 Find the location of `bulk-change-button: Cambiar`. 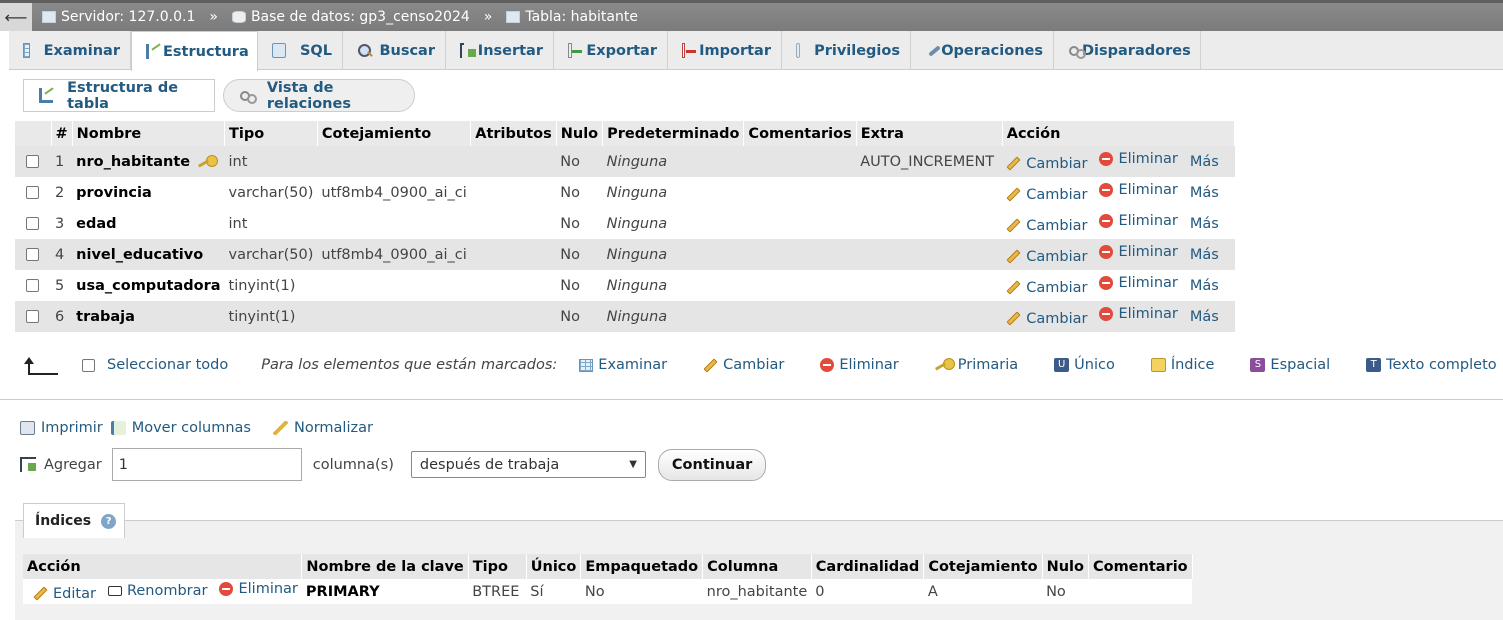

bulk-change-button: Cambiar is located at coordinates (743, 365).